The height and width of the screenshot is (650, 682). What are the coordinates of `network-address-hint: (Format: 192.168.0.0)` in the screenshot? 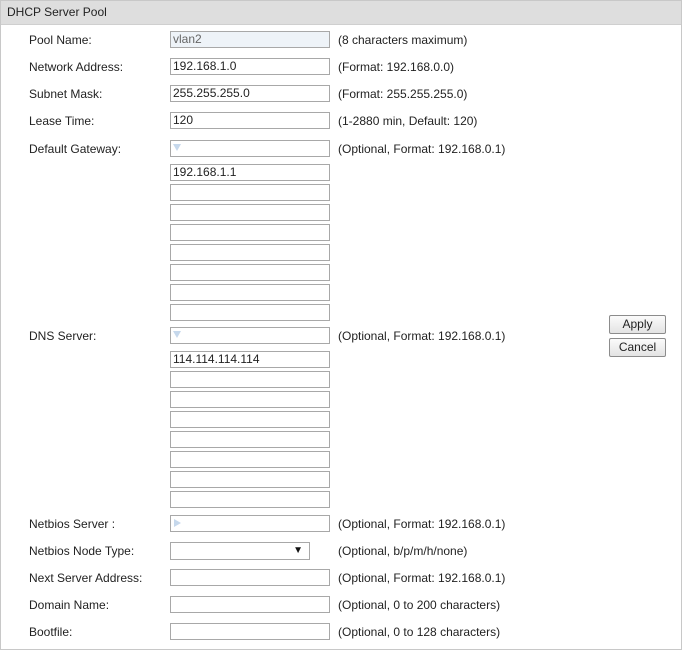 It's located at (396, 67).